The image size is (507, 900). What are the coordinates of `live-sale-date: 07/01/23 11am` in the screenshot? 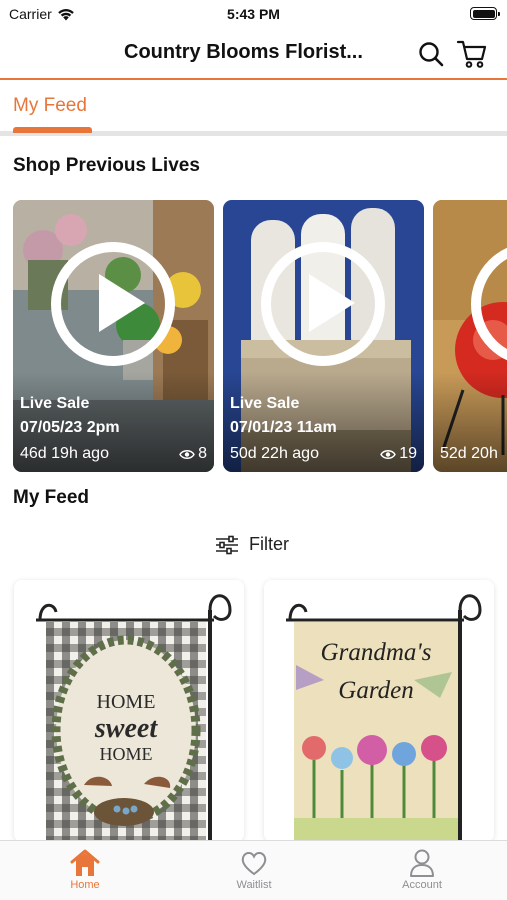 It's located at (283, 427).